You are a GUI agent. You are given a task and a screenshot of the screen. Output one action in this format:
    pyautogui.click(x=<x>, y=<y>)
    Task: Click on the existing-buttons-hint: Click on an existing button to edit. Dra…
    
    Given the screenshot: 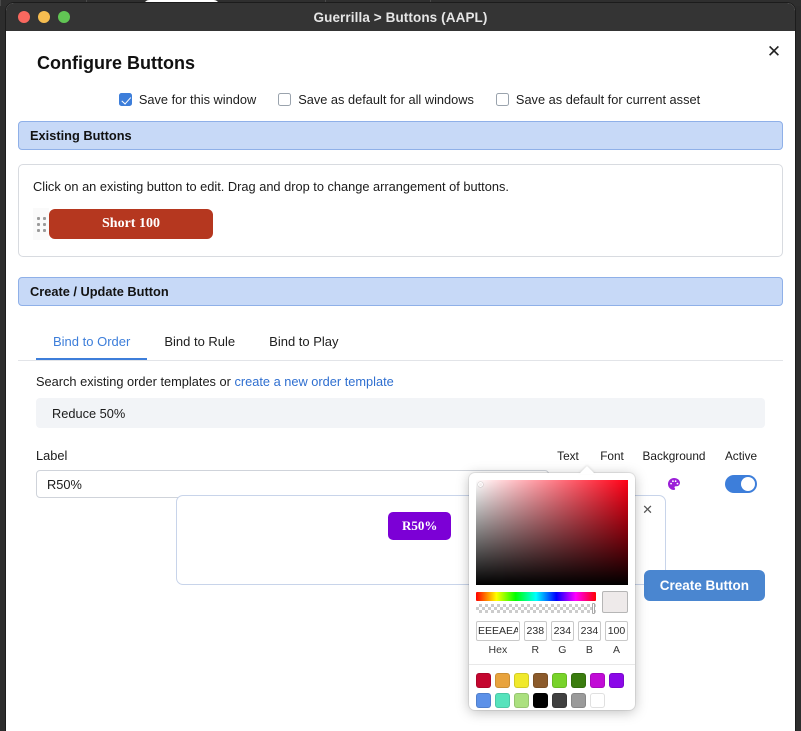 What is the action you would take?
    pyautogui.click(x=271, y=186)
    